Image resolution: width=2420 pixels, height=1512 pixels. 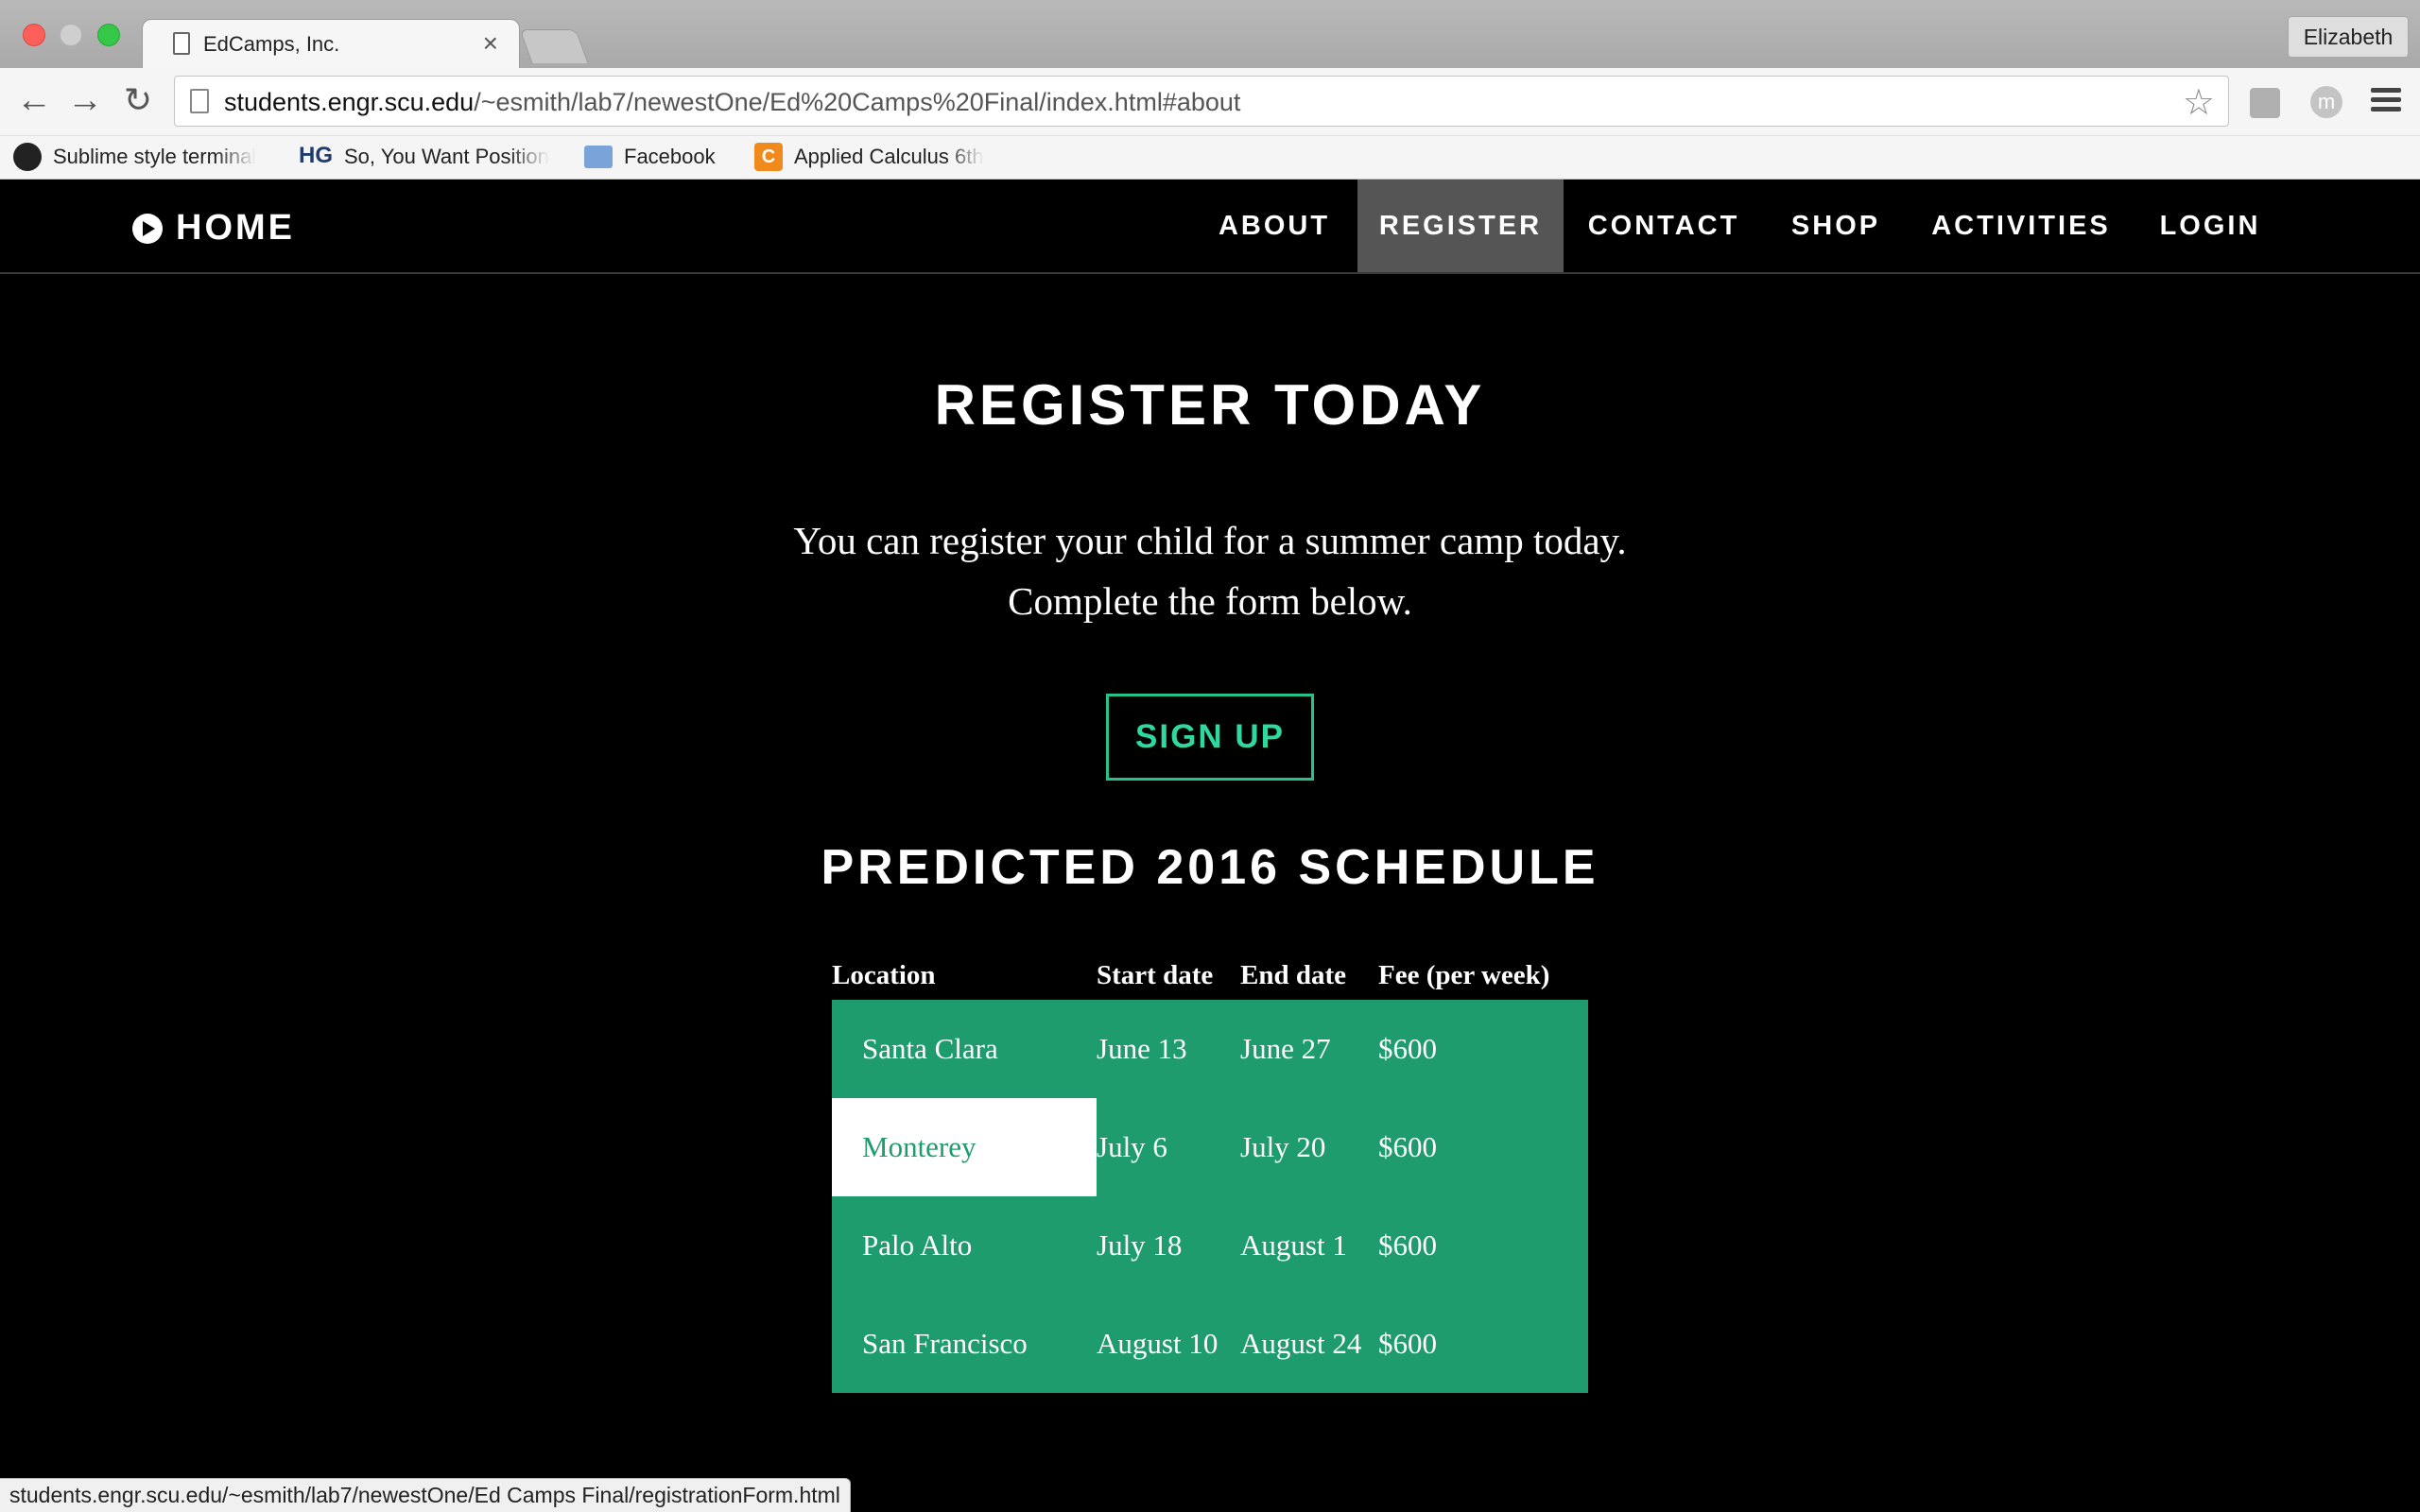 I want to click on header-location: Location, so click(x=884, y=975).